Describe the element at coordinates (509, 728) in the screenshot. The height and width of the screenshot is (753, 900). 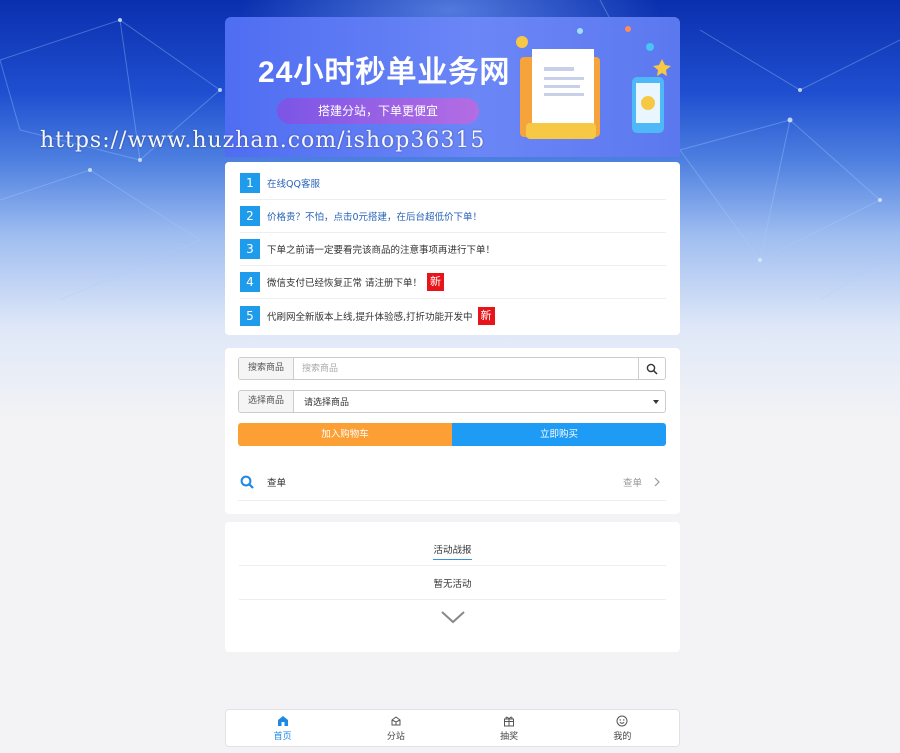
I see `nav-item-lottery: 抽奖` at that location.